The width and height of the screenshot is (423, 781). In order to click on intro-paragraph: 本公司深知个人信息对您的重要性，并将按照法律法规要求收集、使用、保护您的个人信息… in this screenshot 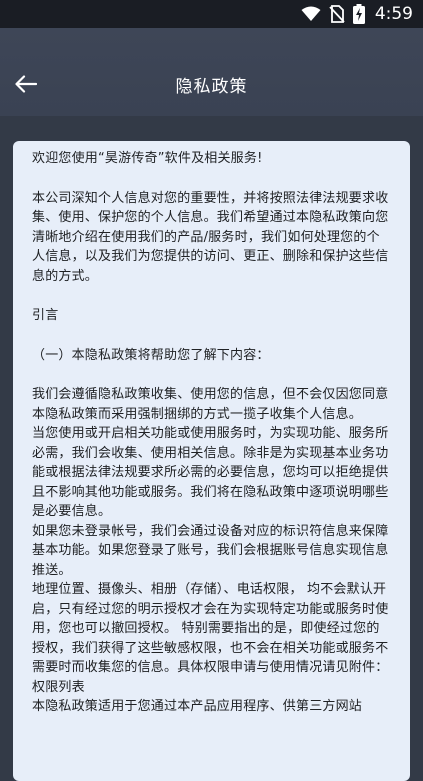, I will do `click(210, 237)`.